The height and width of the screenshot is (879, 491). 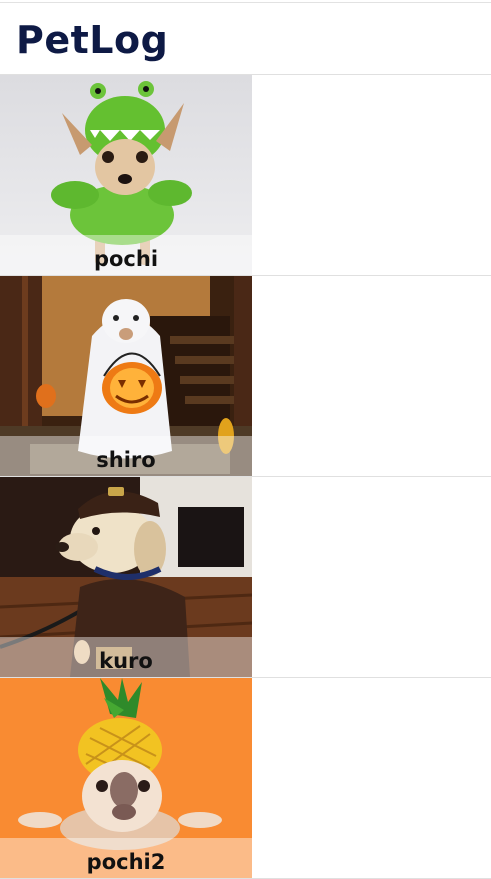 What do you see at coordinates (126, 376) in the screenshot?
I see `pet-card-shiro: shiro` at bounding box center [126, 376].